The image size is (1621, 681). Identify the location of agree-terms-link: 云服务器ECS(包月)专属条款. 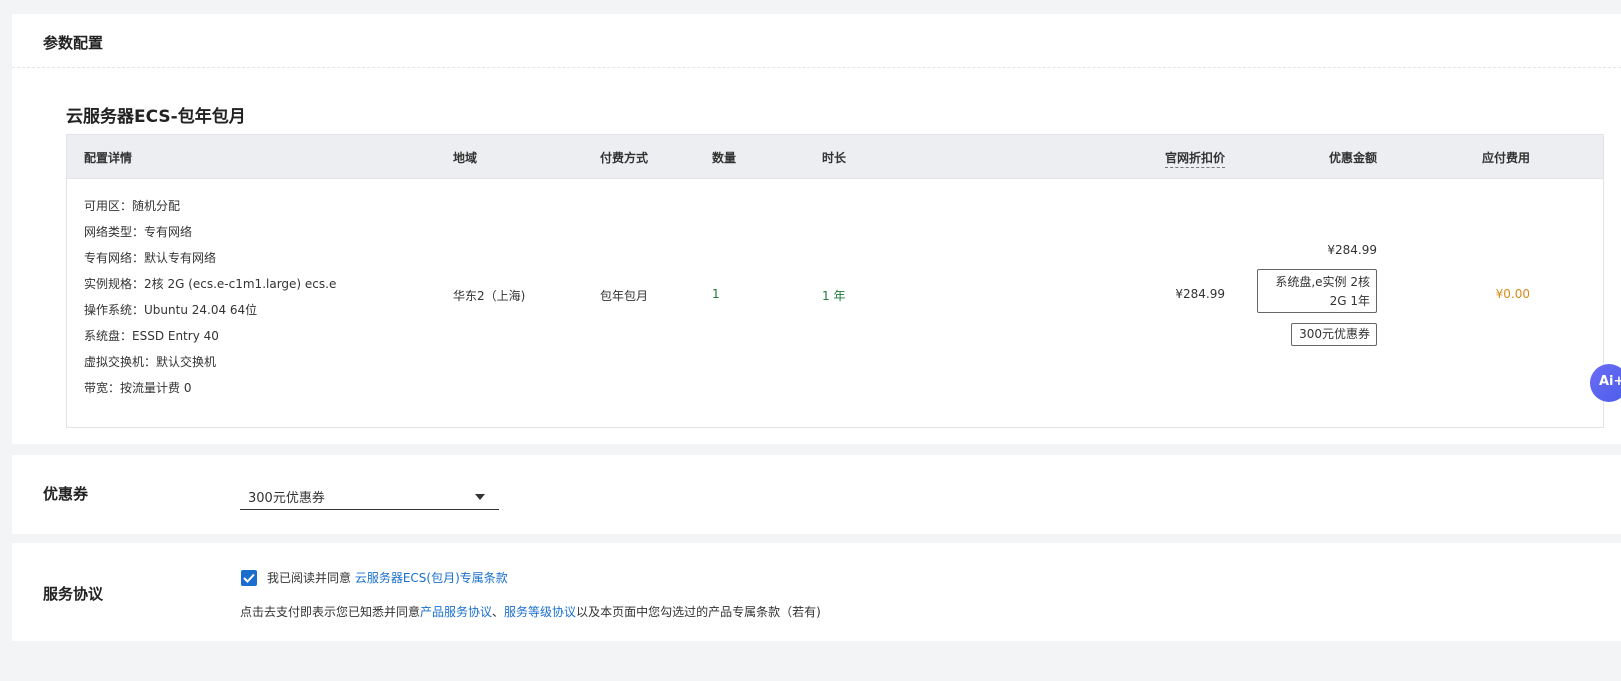
(431, 578).